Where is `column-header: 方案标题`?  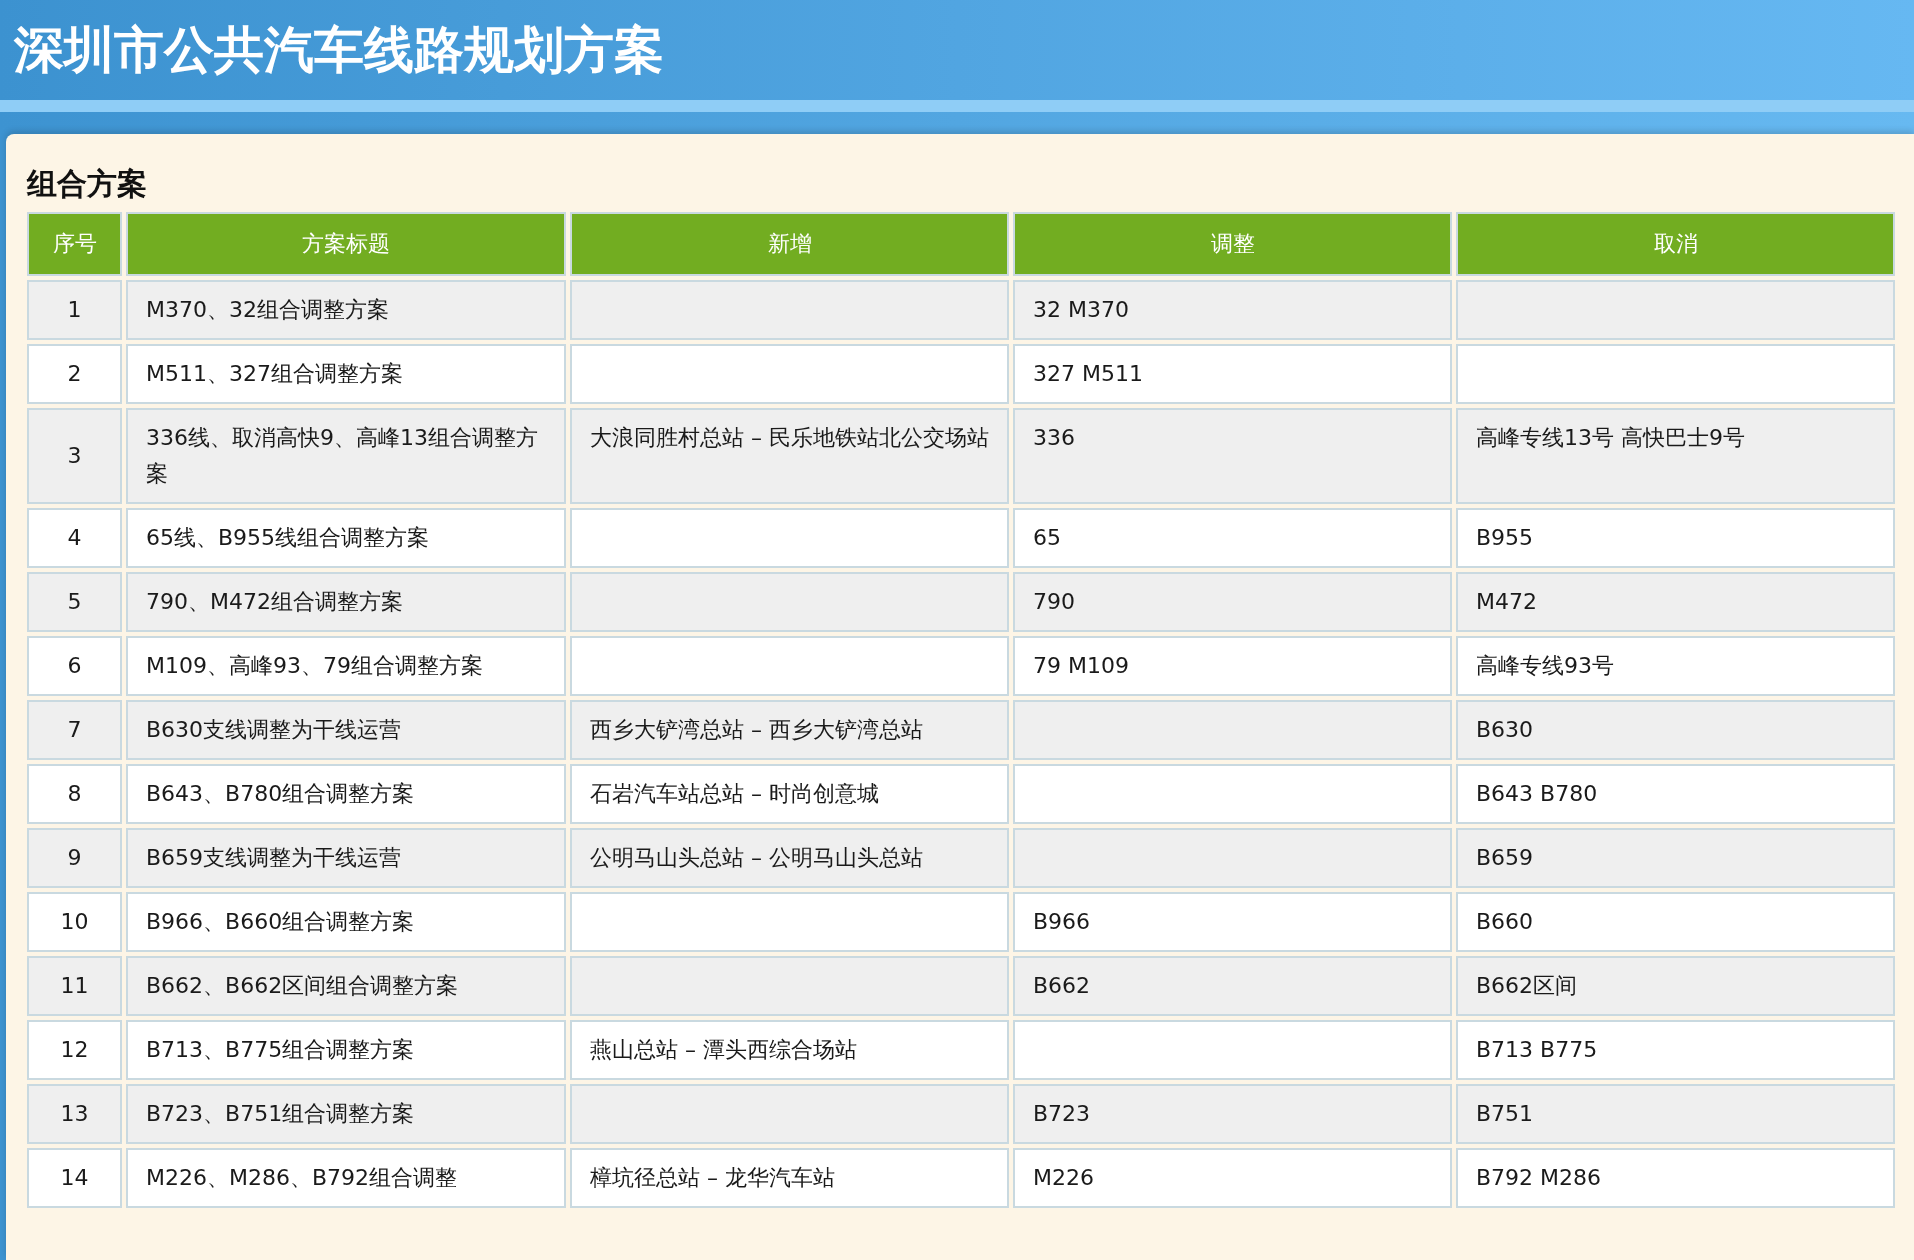
column-header: 方案标题 is located at coordinates (346, 244).